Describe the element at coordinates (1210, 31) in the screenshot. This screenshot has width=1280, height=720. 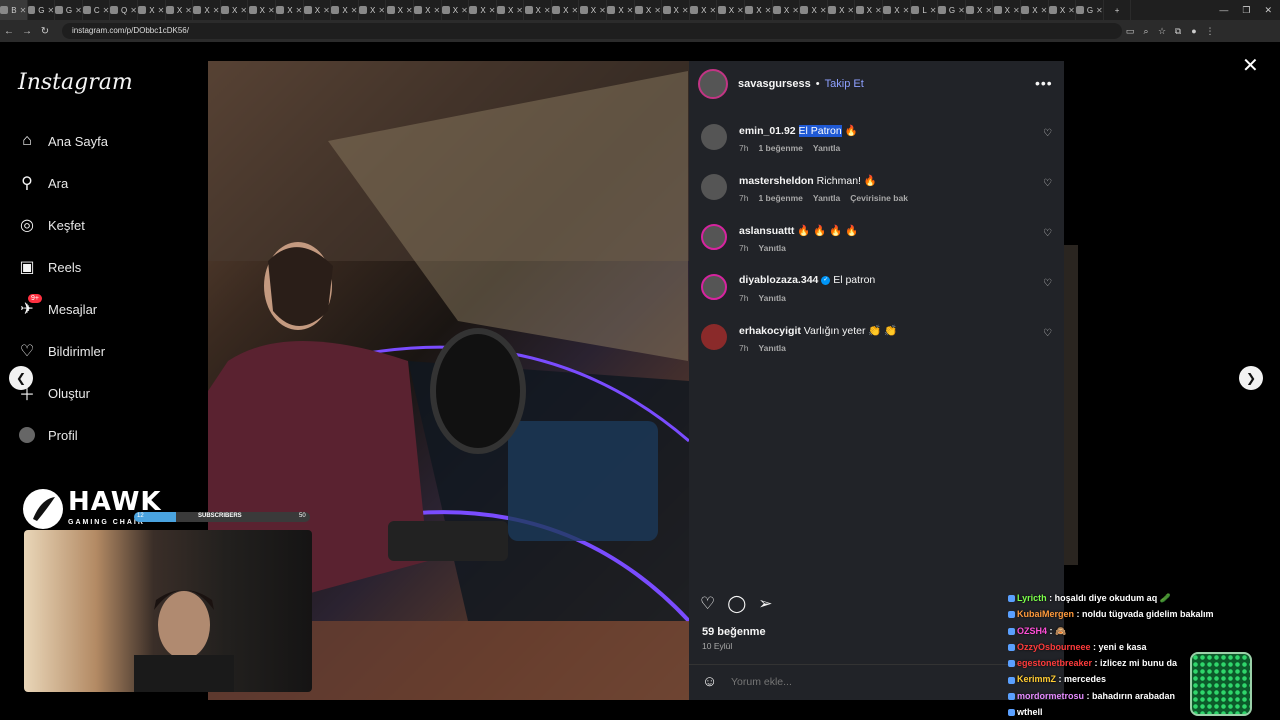
I see `browser-menu-icon: ⋮` at that location.